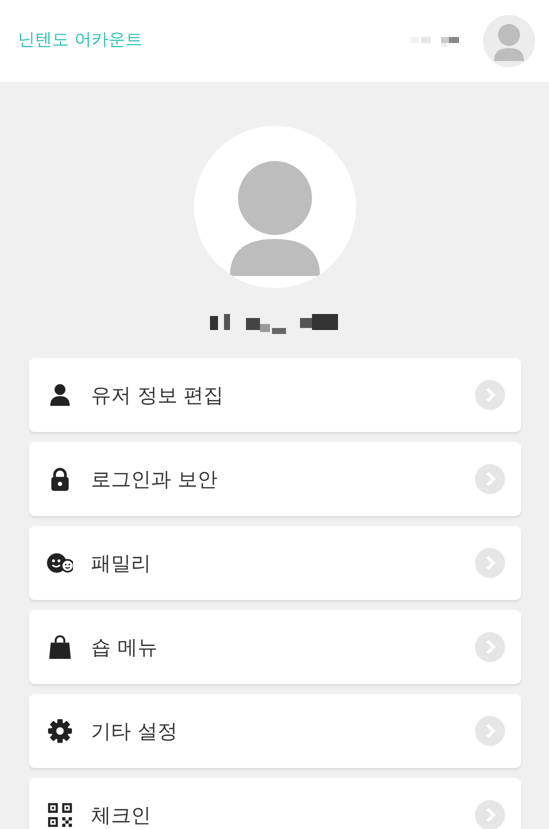  Describe the element at coordinates (60, 731) in the screenshot. I see `settings-icon` at that location.